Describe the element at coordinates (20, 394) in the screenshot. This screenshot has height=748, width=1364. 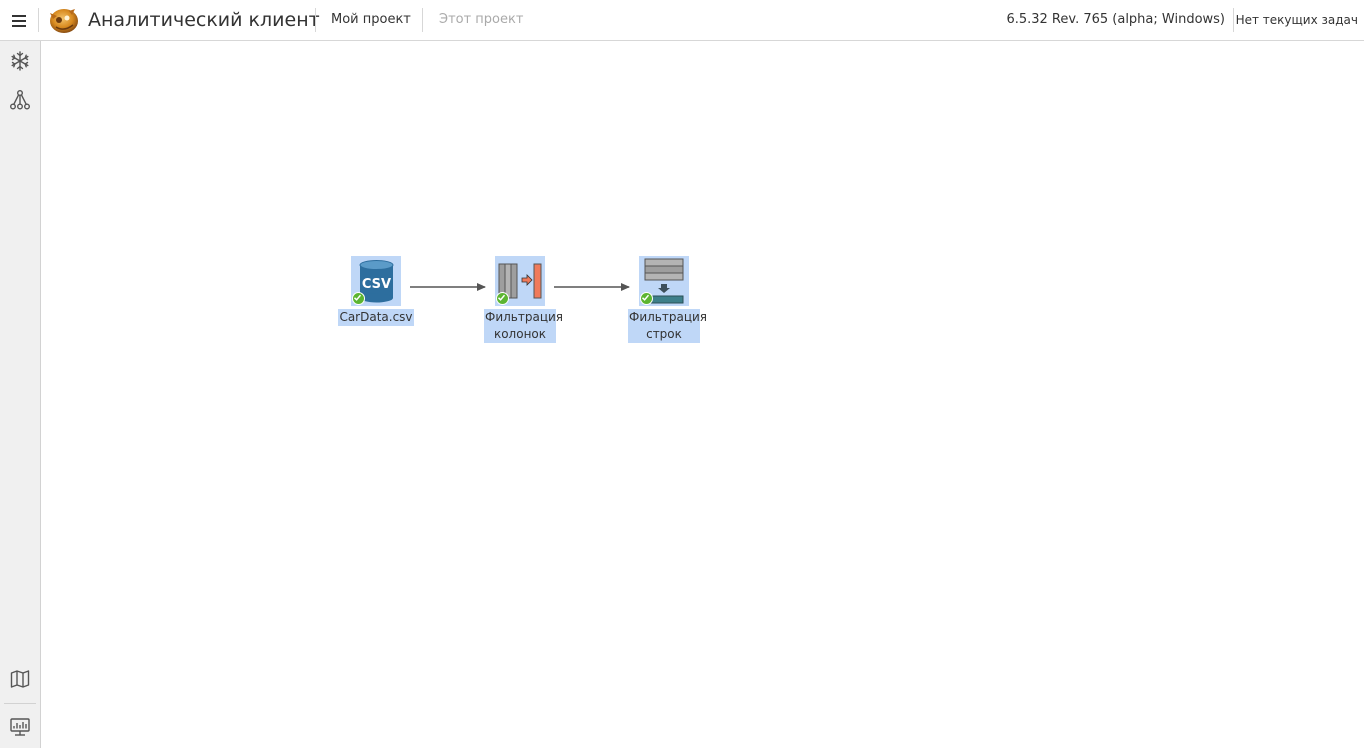
I see `left-sidebar` at that location.